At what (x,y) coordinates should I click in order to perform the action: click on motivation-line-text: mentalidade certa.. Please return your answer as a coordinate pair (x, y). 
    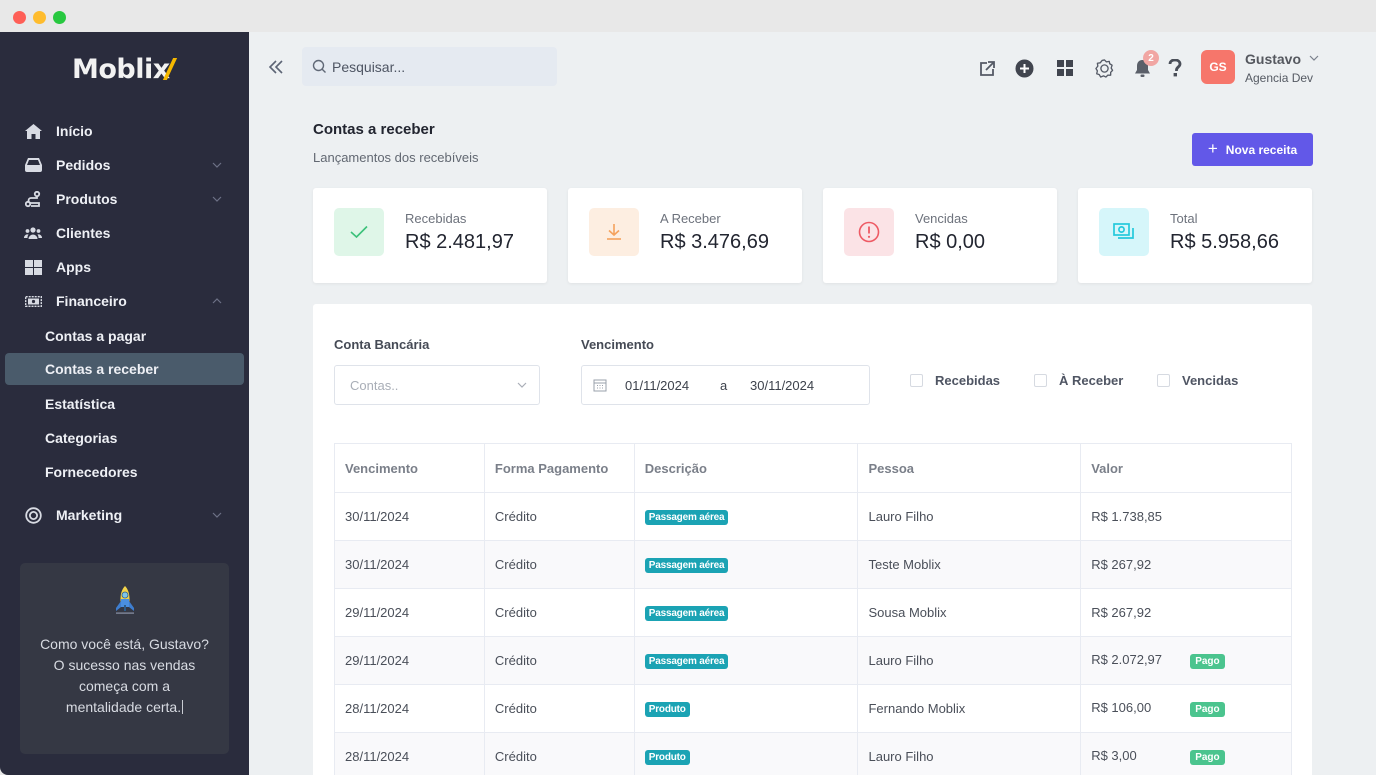
    Looking at the image, I should click on (123, 707).